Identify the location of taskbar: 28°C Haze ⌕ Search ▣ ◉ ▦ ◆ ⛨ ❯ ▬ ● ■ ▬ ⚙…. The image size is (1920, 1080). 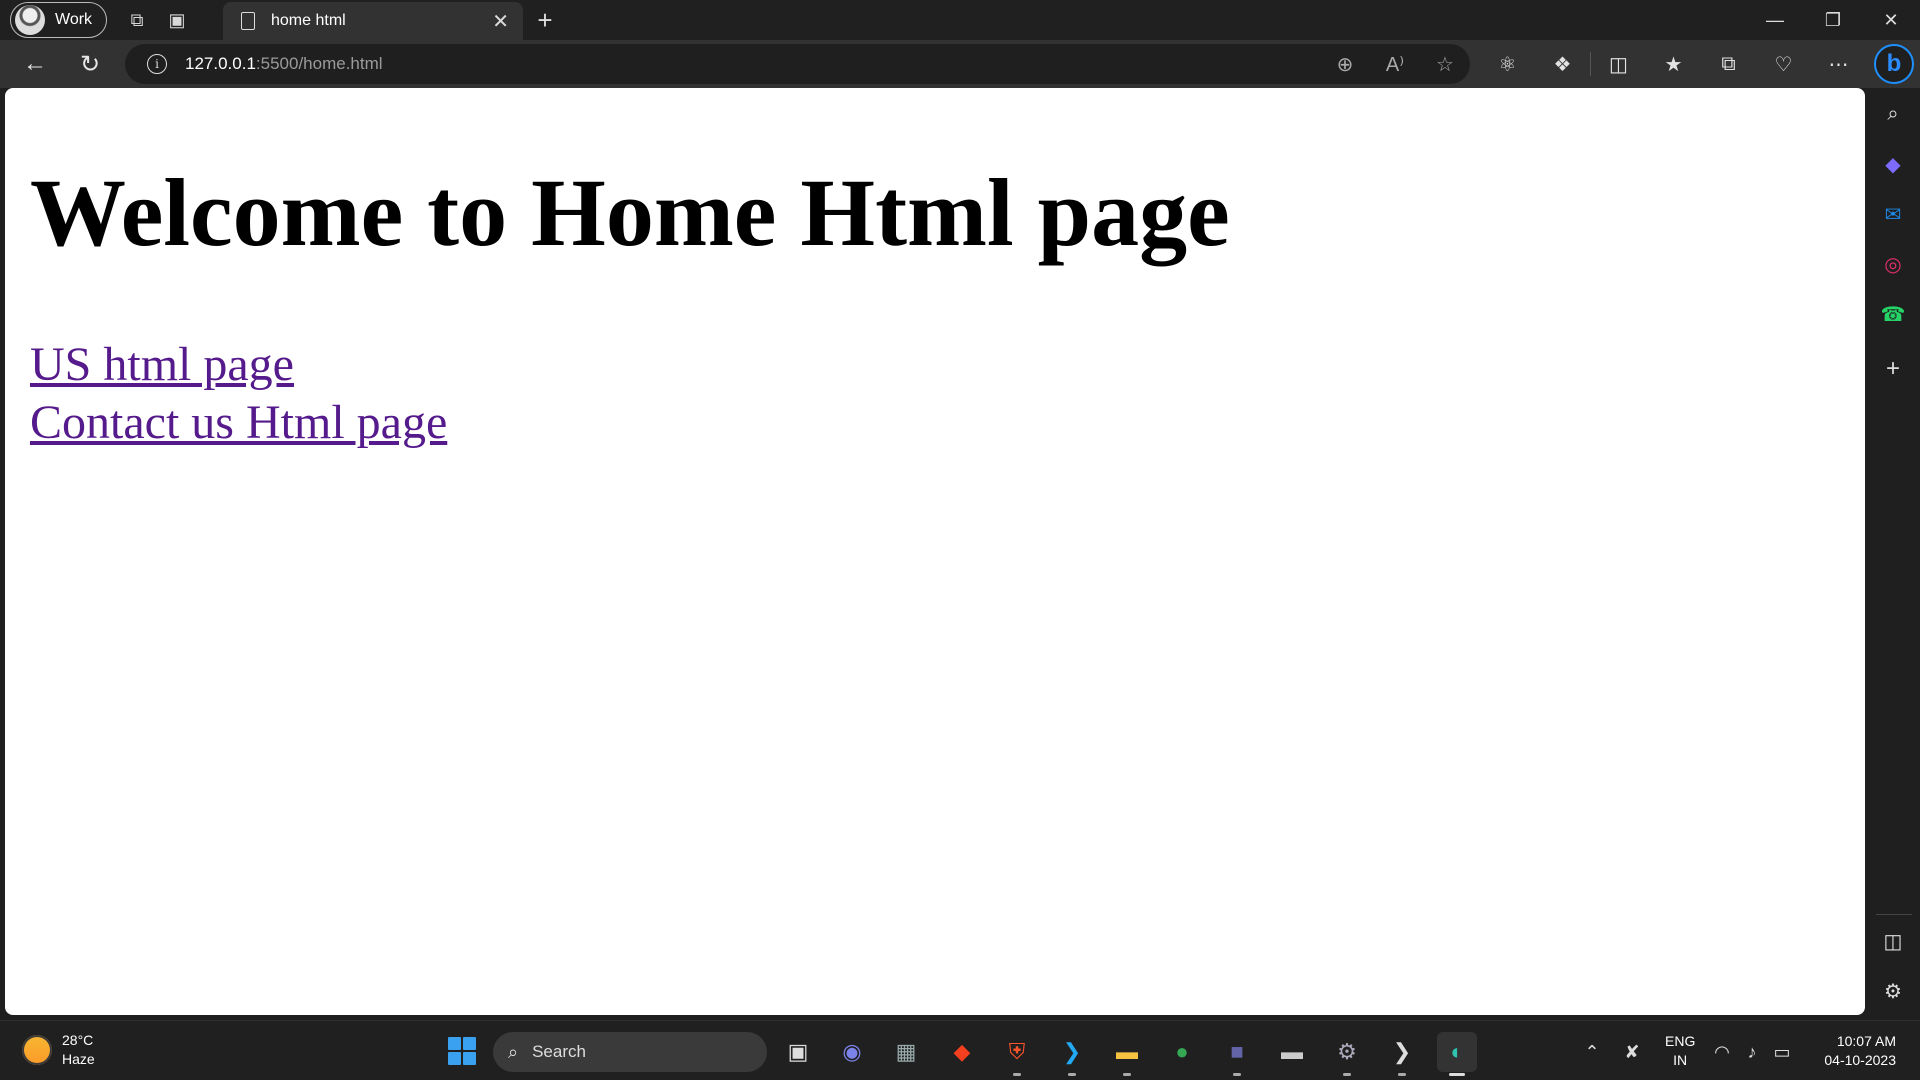
(960, 1050).